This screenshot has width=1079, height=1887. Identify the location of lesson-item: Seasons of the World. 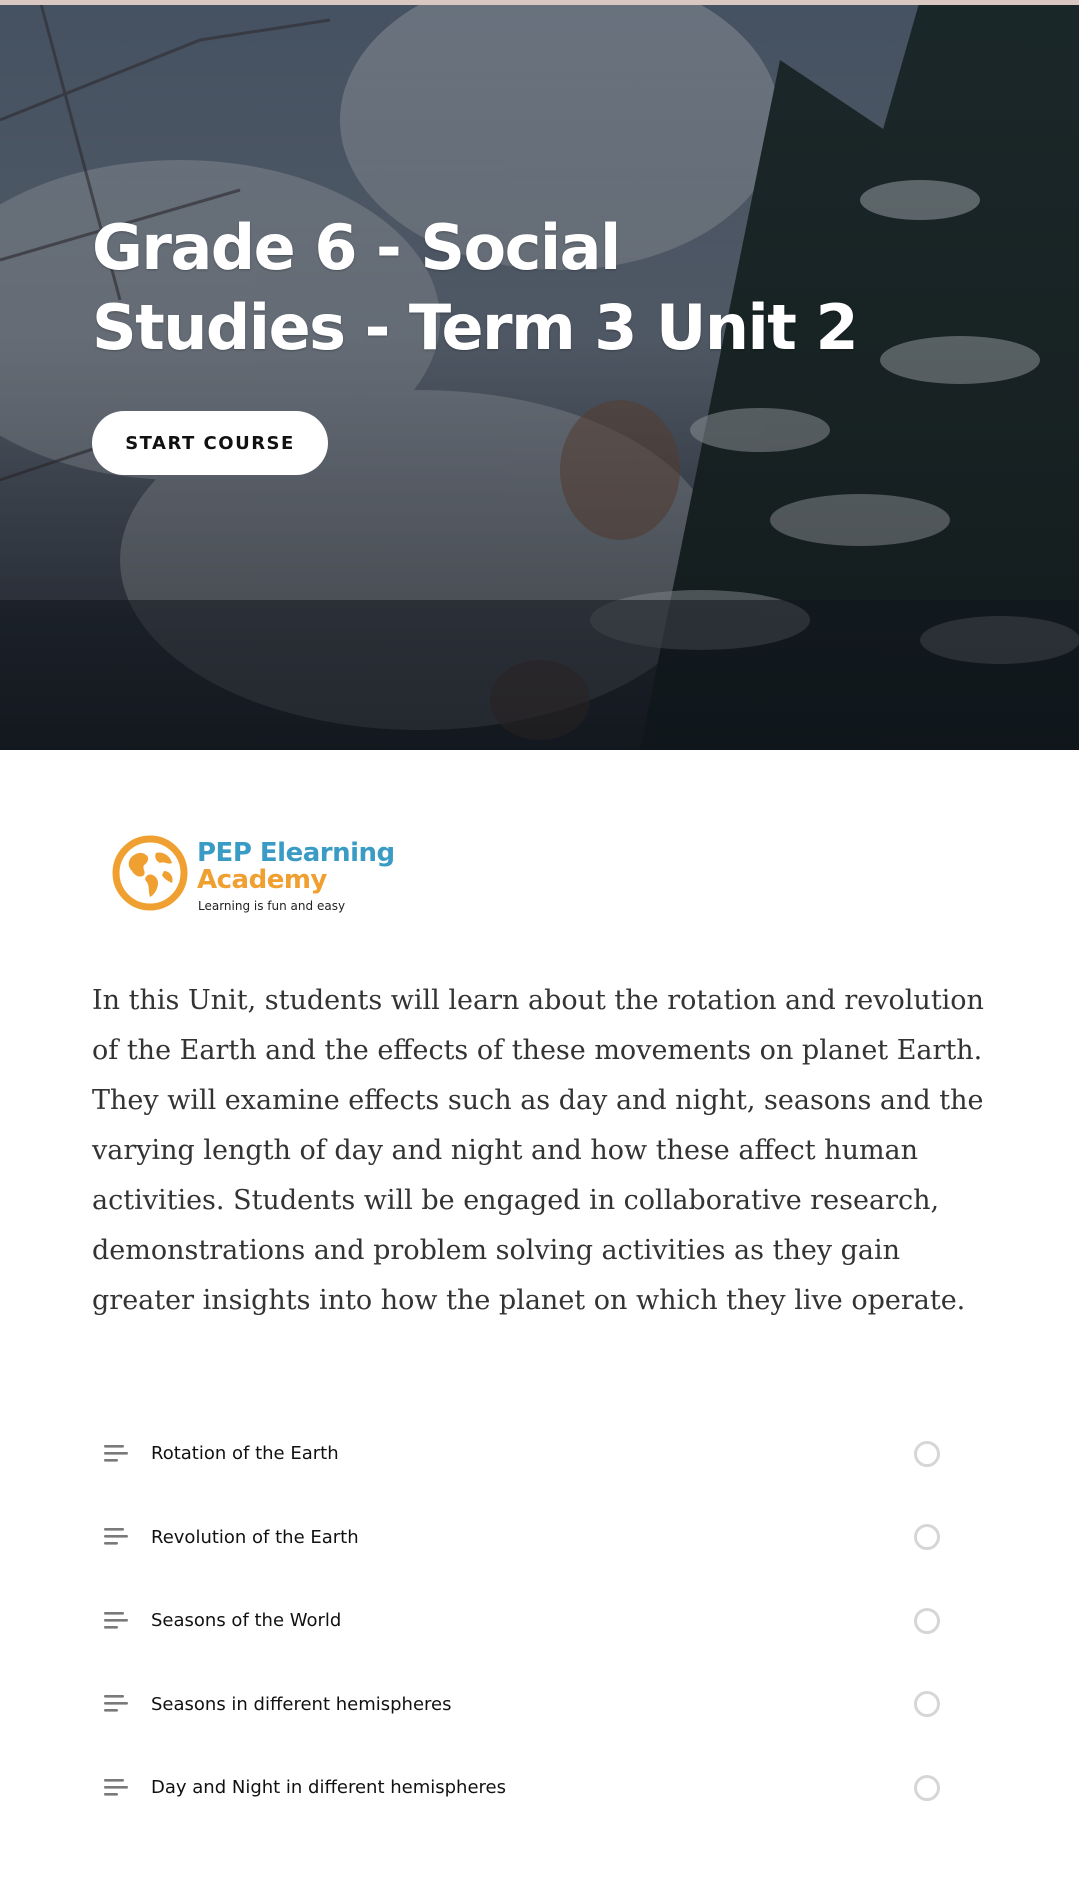
(522, 1621).